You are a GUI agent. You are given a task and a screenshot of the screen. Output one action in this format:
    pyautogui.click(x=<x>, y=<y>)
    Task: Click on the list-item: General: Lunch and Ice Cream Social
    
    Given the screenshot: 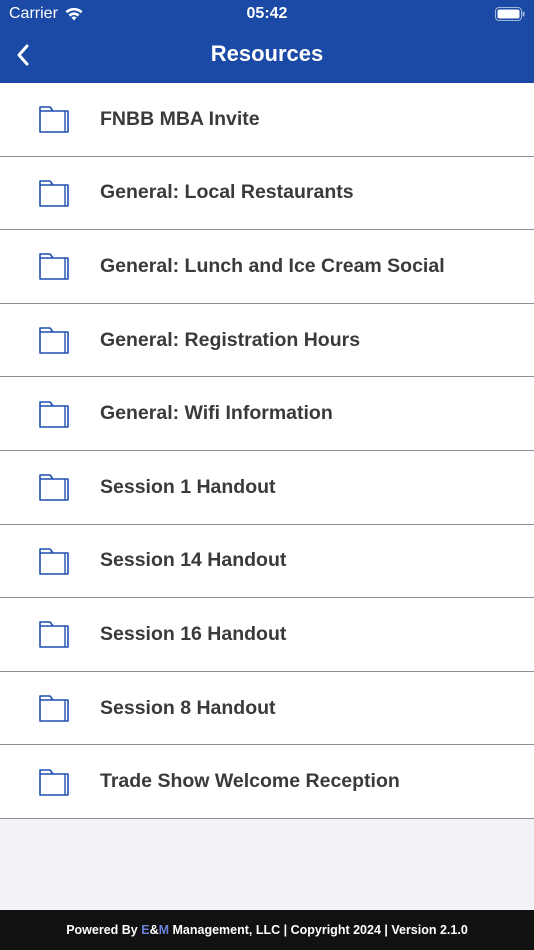 What is the action you would take?
    pyautogui.click(x=267, y=267)
    